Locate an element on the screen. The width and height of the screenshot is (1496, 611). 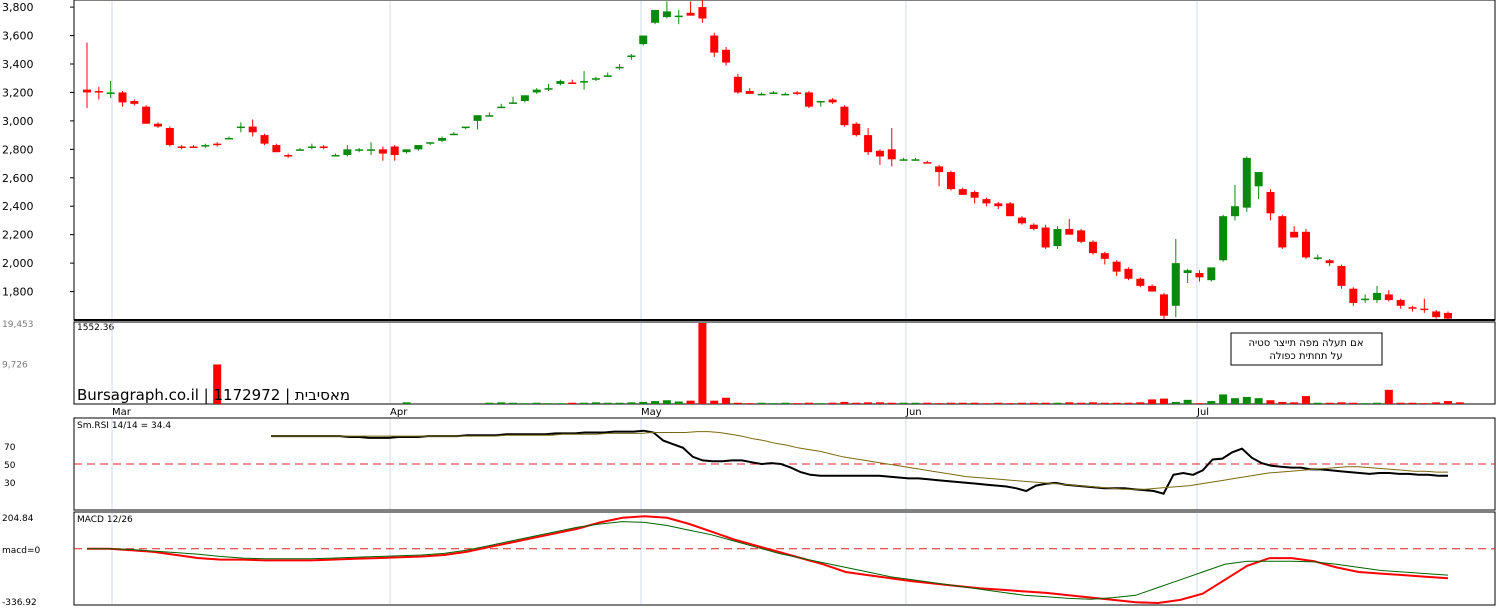
annotation-box: אם תעלה מפה תייצר סטיה על תחתית כפולה is located at coordinates (1306, 349).